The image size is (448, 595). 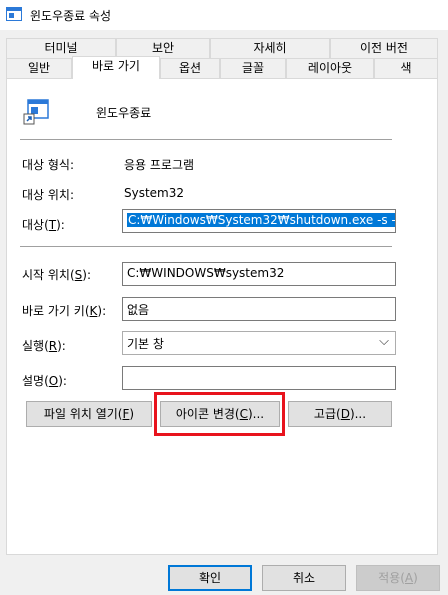 I want to click on shortcut-name: 윈도우종료, so click(x=124, y=113).